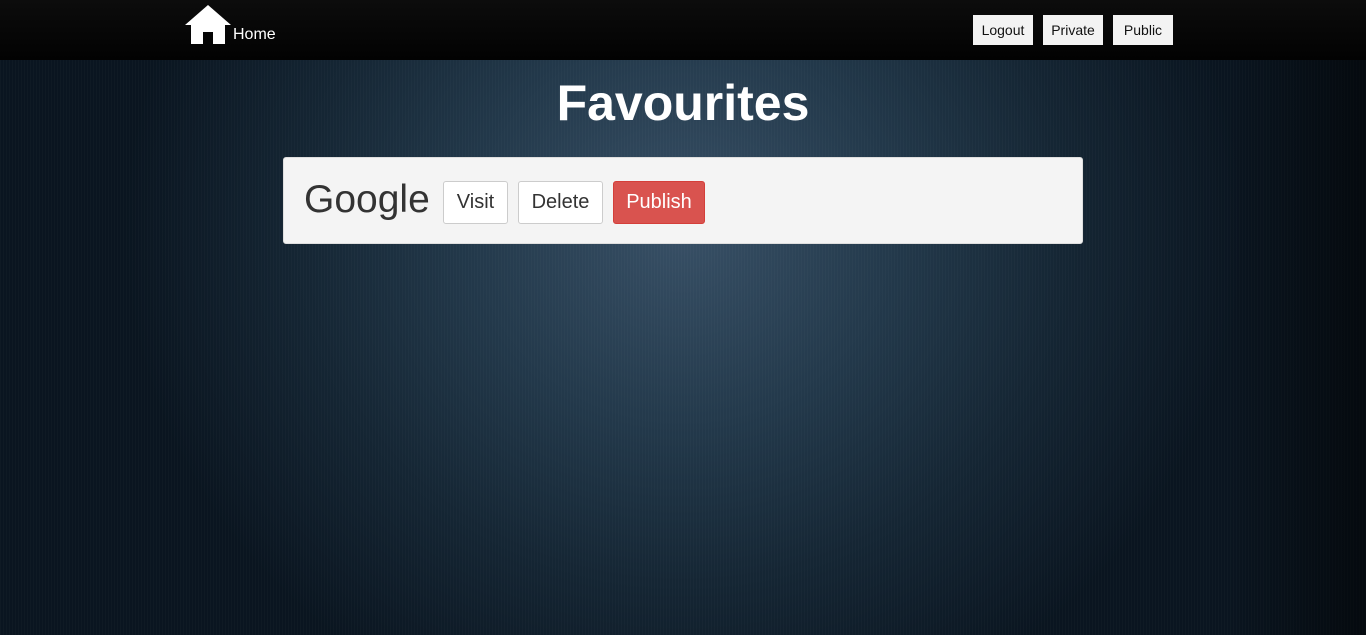 The height and width of the screenshot is (635, 1366). I want to click on top-navbar: Home Logout Private Public, so click(683, 30).